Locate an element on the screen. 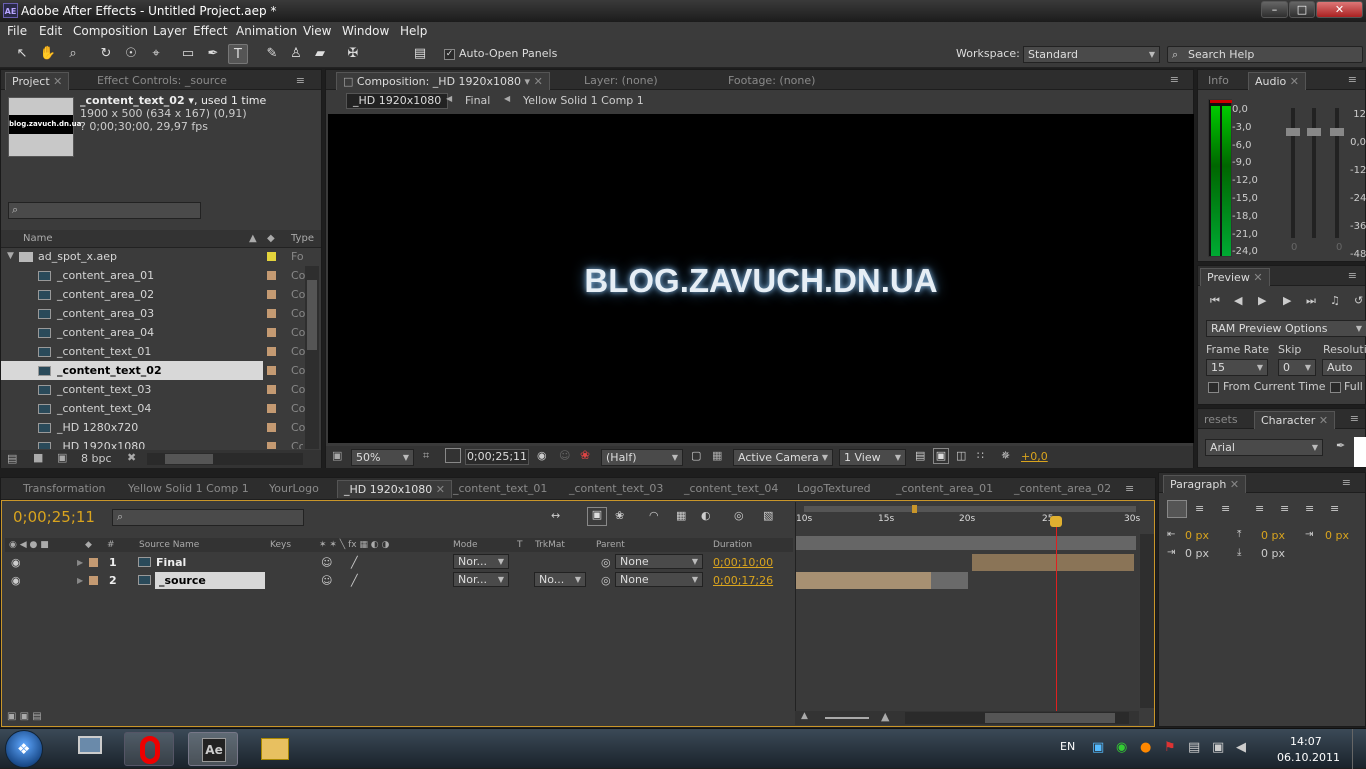  menu-file: File is located at coordinates (17, 31).